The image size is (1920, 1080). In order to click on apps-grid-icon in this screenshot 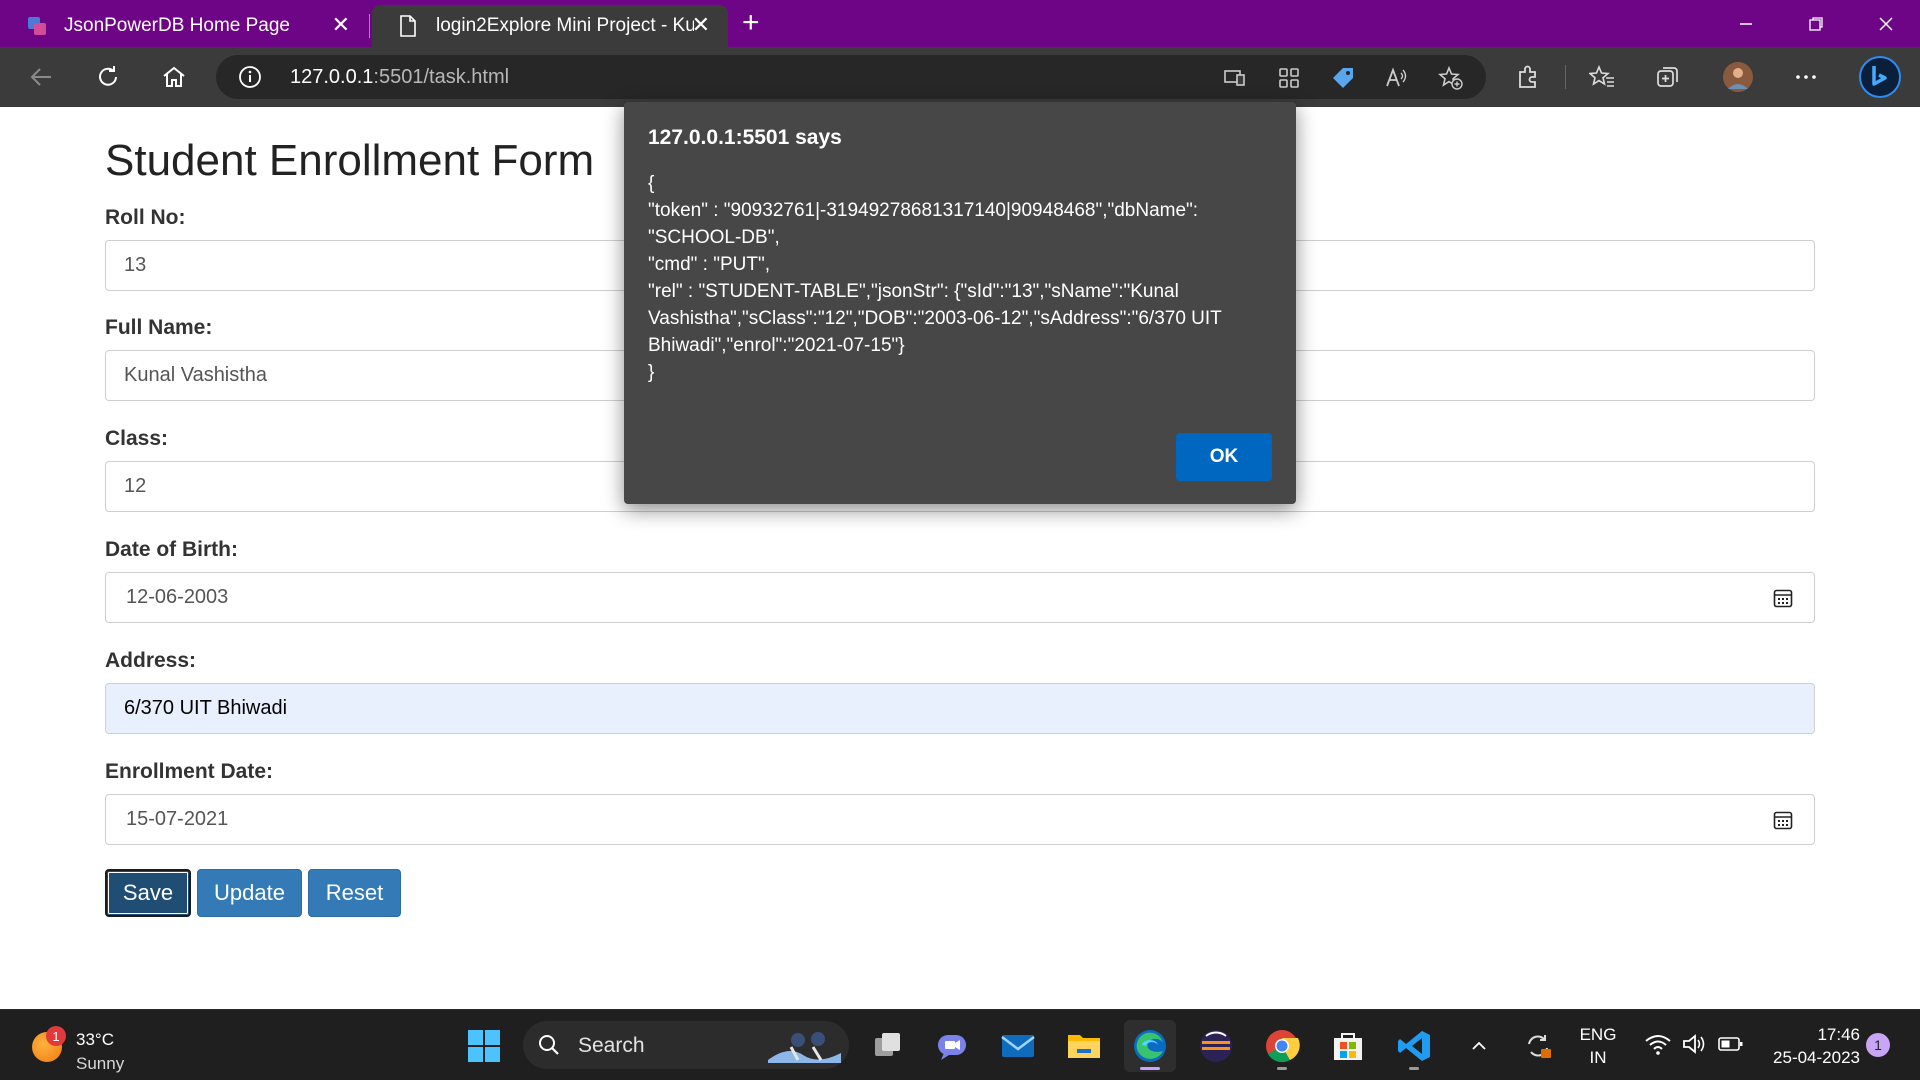, I will do `click(1289, 78)`.